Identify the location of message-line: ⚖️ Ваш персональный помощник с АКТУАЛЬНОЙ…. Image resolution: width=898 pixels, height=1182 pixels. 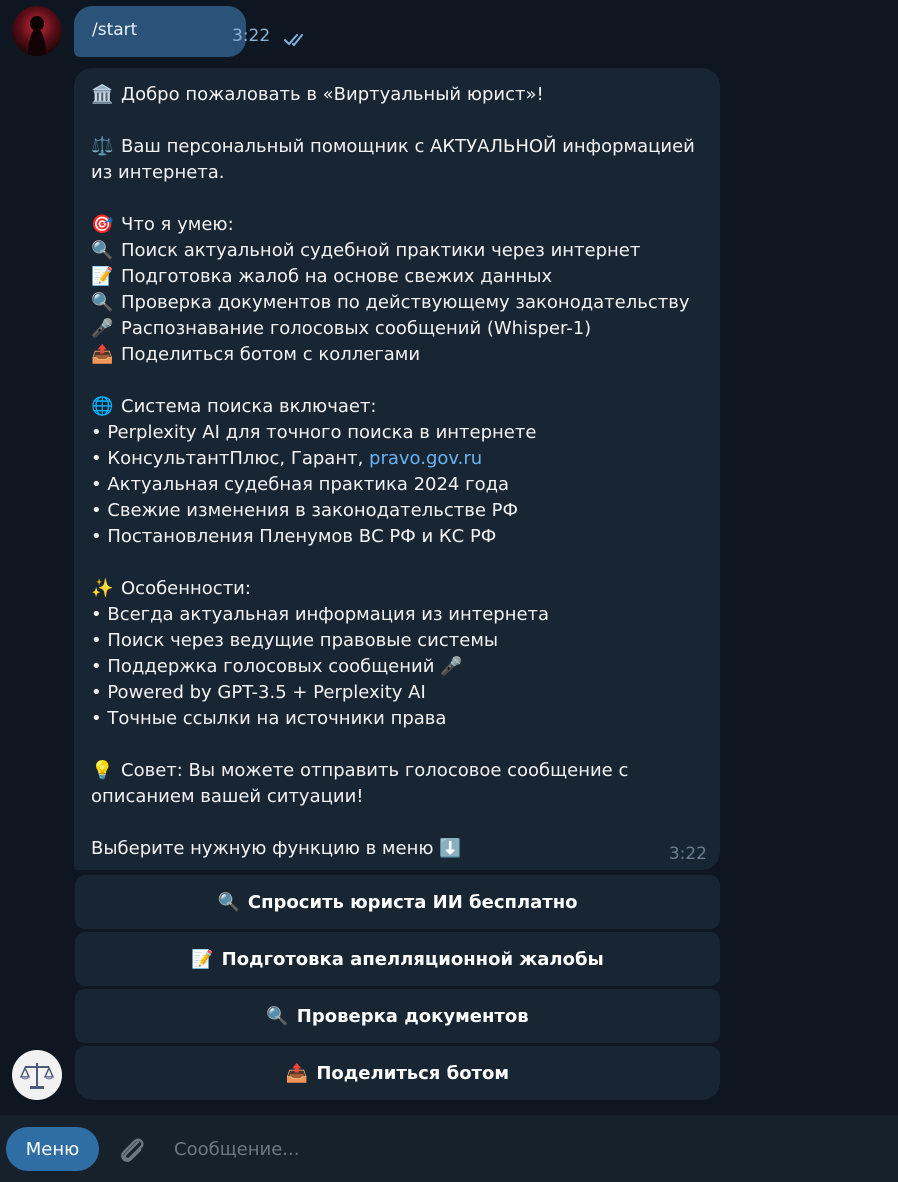
(393, 147).